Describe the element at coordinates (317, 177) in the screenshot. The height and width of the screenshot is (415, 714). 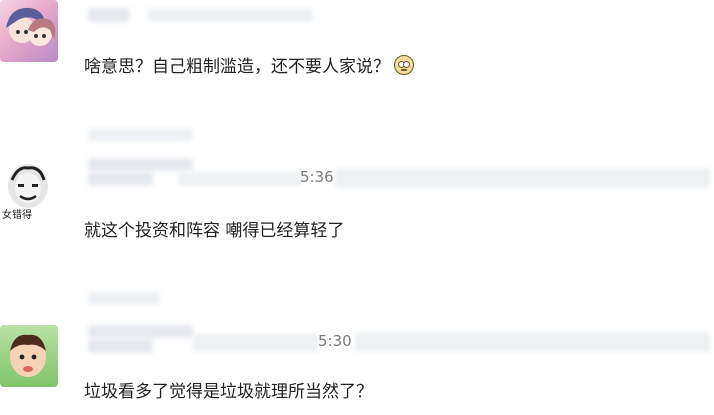
I see `comment-timestamp: 5:36` at that location.